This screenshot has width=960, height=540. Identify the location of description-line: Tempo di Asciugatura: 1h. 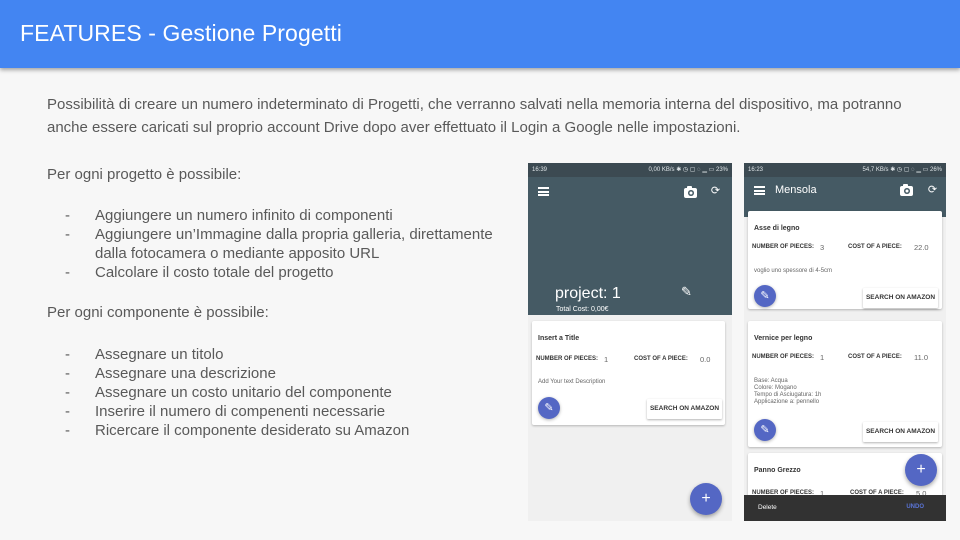
(788, 395).